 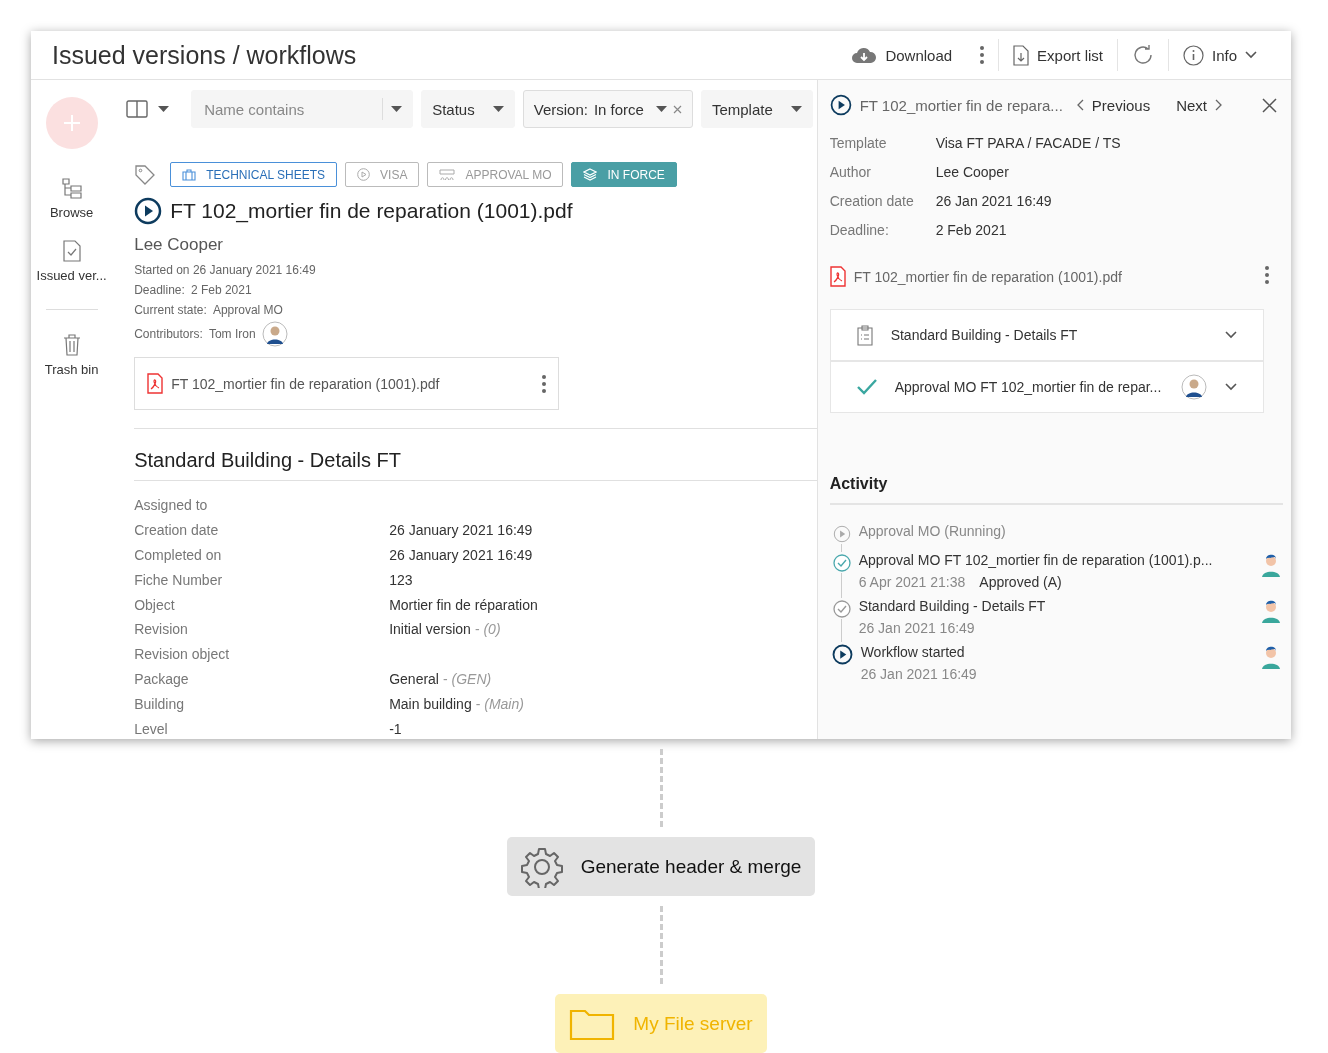 What do you see at coordinates (872, 200) in the screenshot?
I see `property-label: Creation date` at bounding box center [872, 200].